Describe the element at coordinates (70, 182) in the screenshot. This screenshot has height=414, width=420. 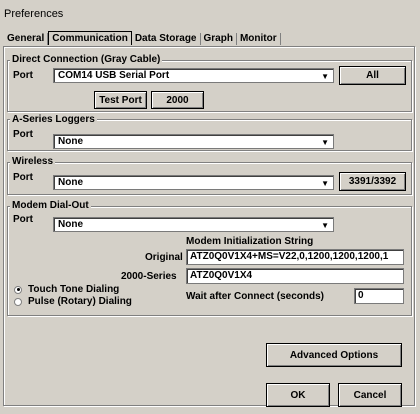
I see `wireless-port-value: None` at that location.